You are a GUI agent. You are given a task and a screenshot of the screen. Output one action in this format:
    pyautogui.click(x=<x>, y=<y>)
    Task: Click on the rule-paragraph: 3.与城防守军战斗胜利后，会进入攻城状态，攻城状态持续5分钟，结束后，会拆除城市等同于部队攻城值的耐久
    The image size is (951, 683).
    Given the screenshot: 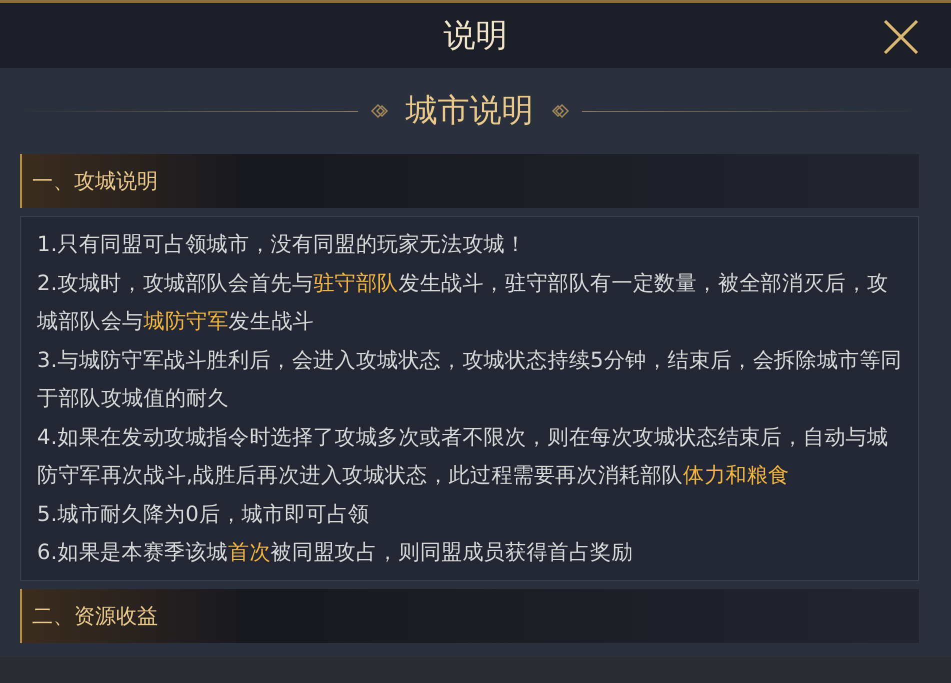 What is the action you would take?
    pyautogui.click(x=470, y=379)
    